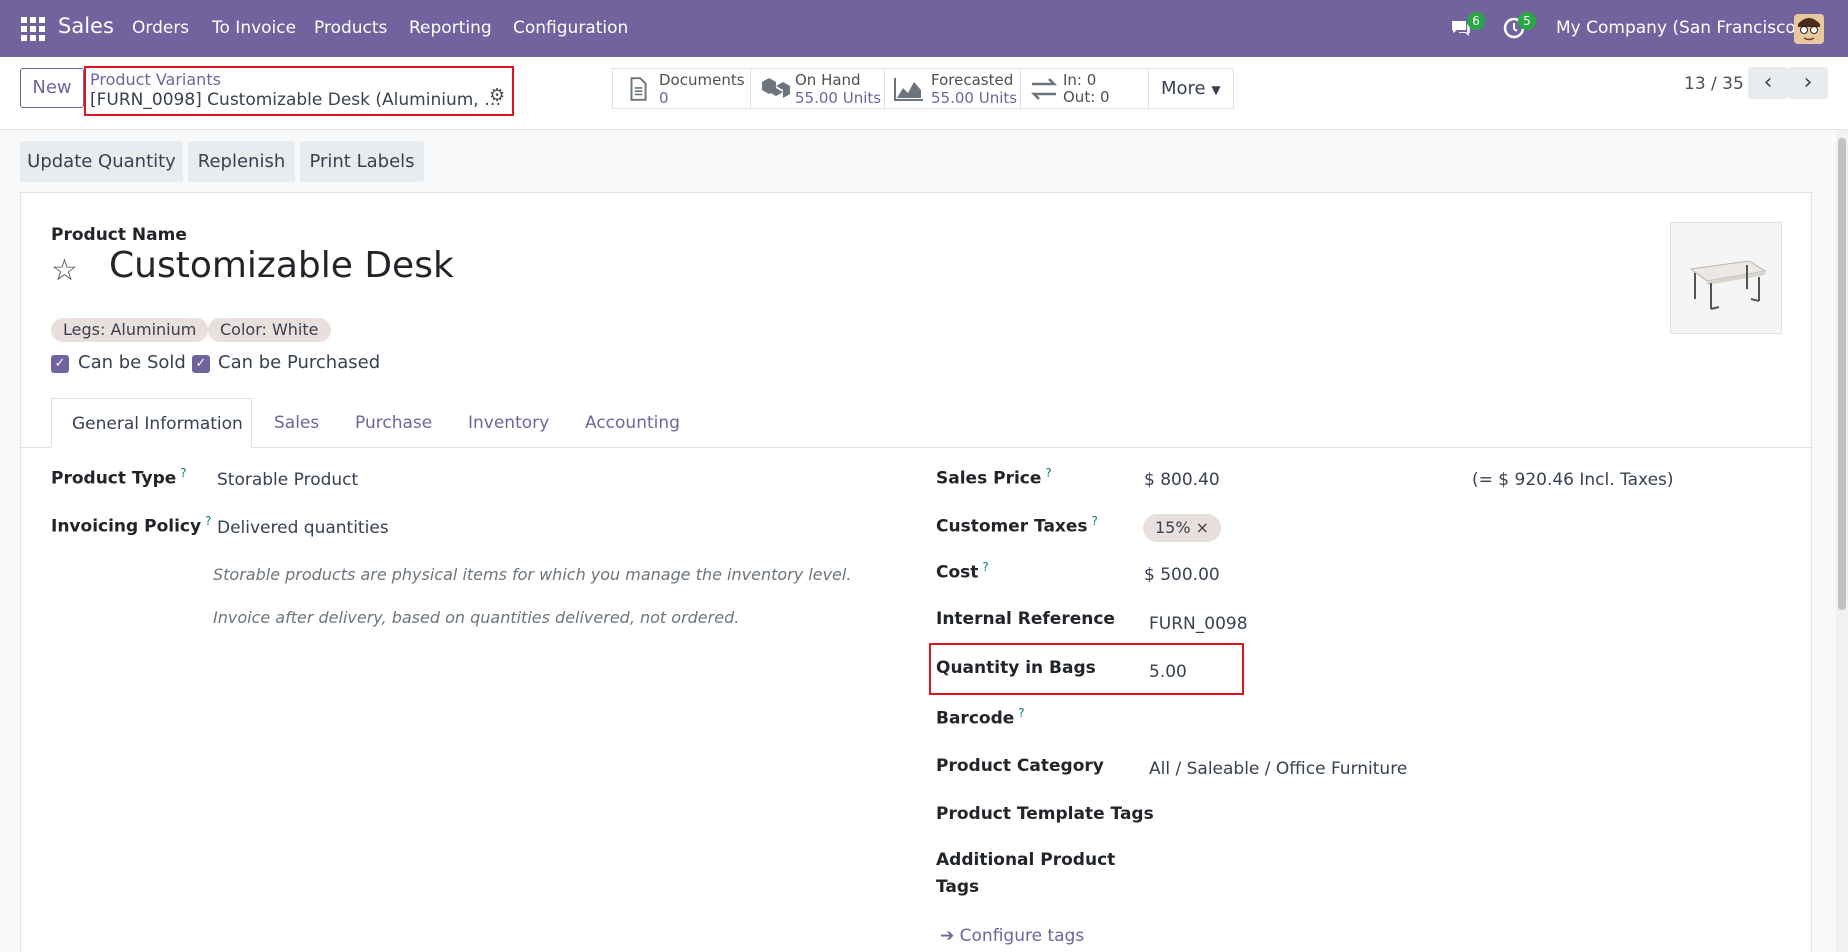 The image size is (1848, 952). I want to click on more-button: More ▼, so click(1191, 88).